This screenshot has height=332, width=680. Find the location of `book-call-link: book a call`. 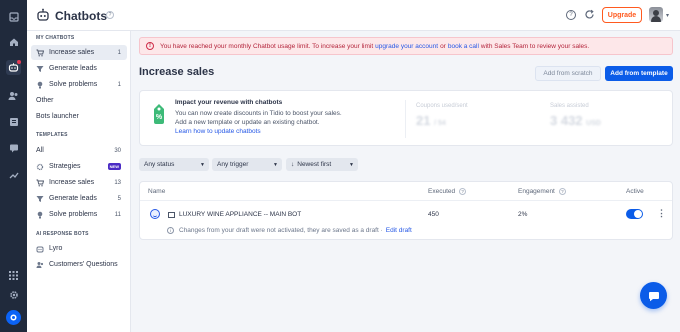

book-call-link: book a call is located at coordinates (463, 46).